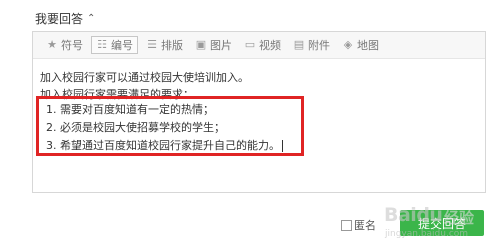 This screenshot has height=246, width=500. What do you see at coordinates (52, 44) in the screenshot?
I see `star-icon: ★` at bounding box center [52, 44].